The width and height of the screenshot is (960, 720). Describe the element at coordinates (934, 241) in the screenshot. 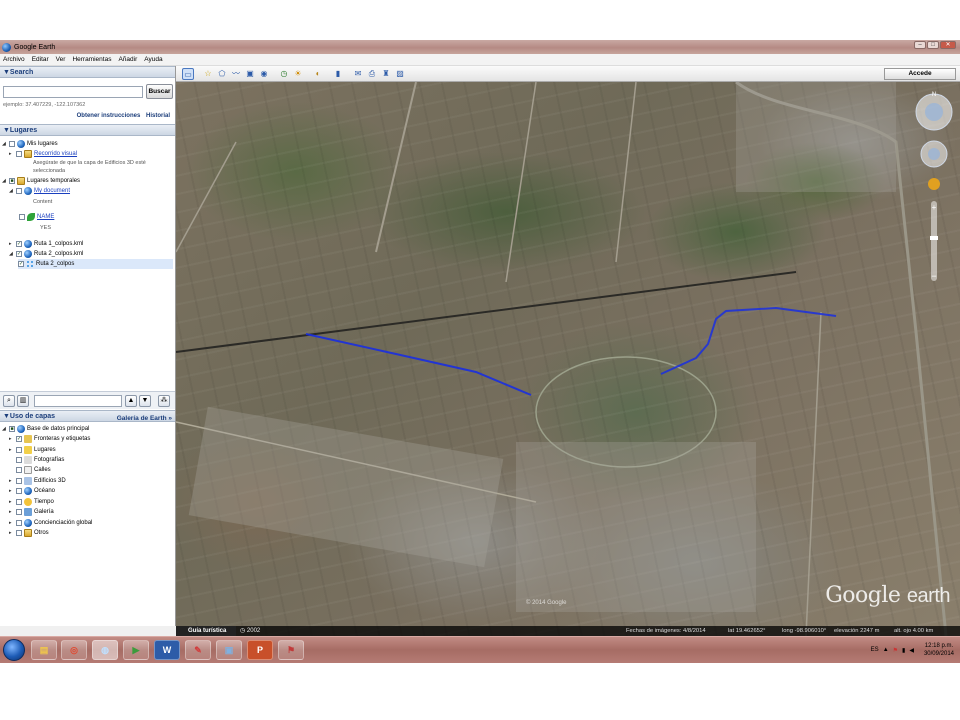

I see `zoom-slider` at that location.